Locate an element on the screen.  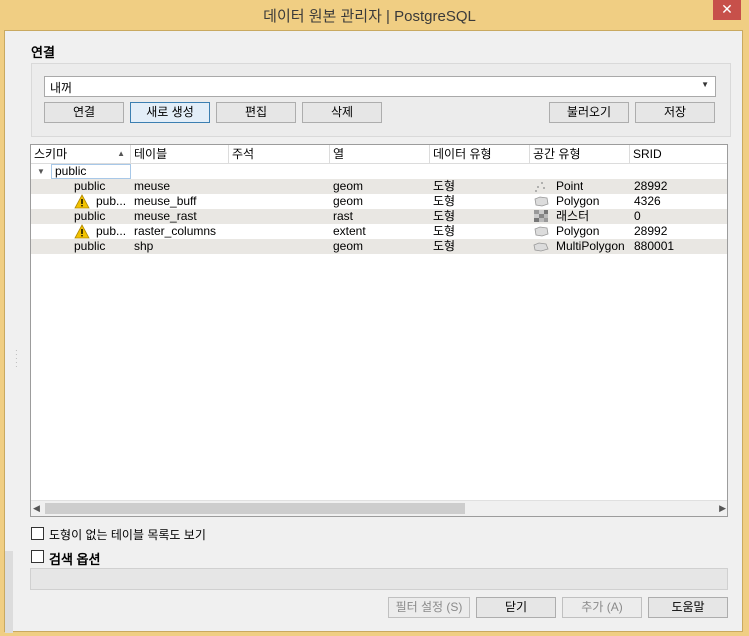
save-connections-button: 저장 is located at coordinates (675, 112).